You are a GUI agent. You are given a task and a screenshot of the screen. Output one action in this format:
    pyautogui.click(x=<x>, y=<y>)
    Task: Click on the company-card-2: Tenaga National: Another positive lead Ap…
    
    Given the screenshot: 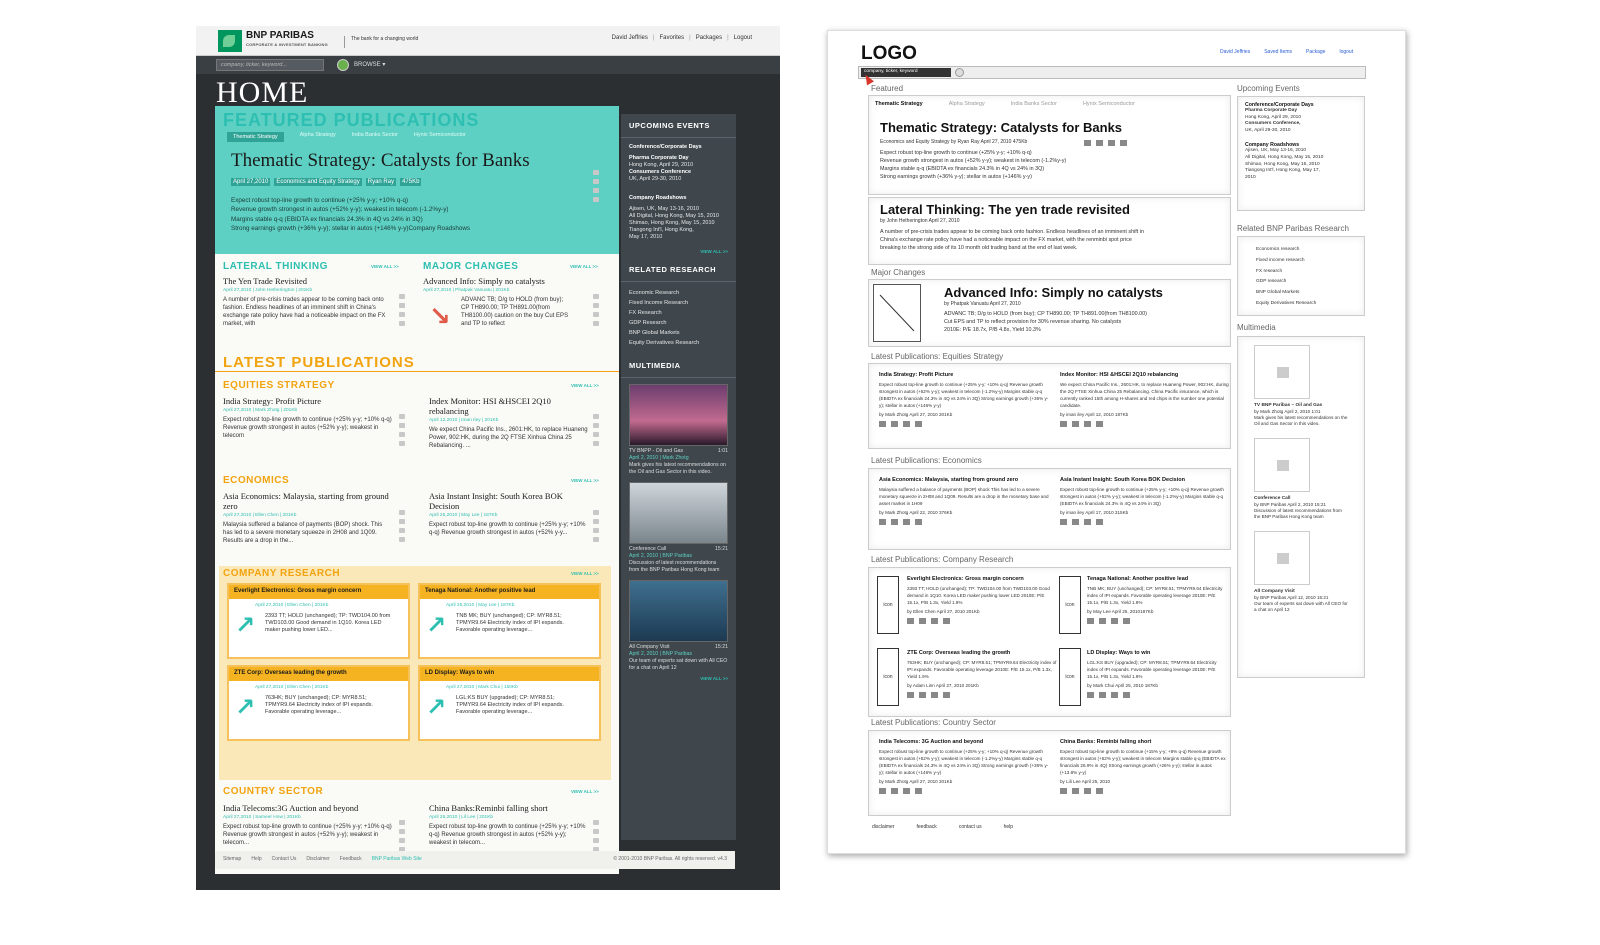 What is the action you would take?
    pyautogui.click(x=509, y=621)
    